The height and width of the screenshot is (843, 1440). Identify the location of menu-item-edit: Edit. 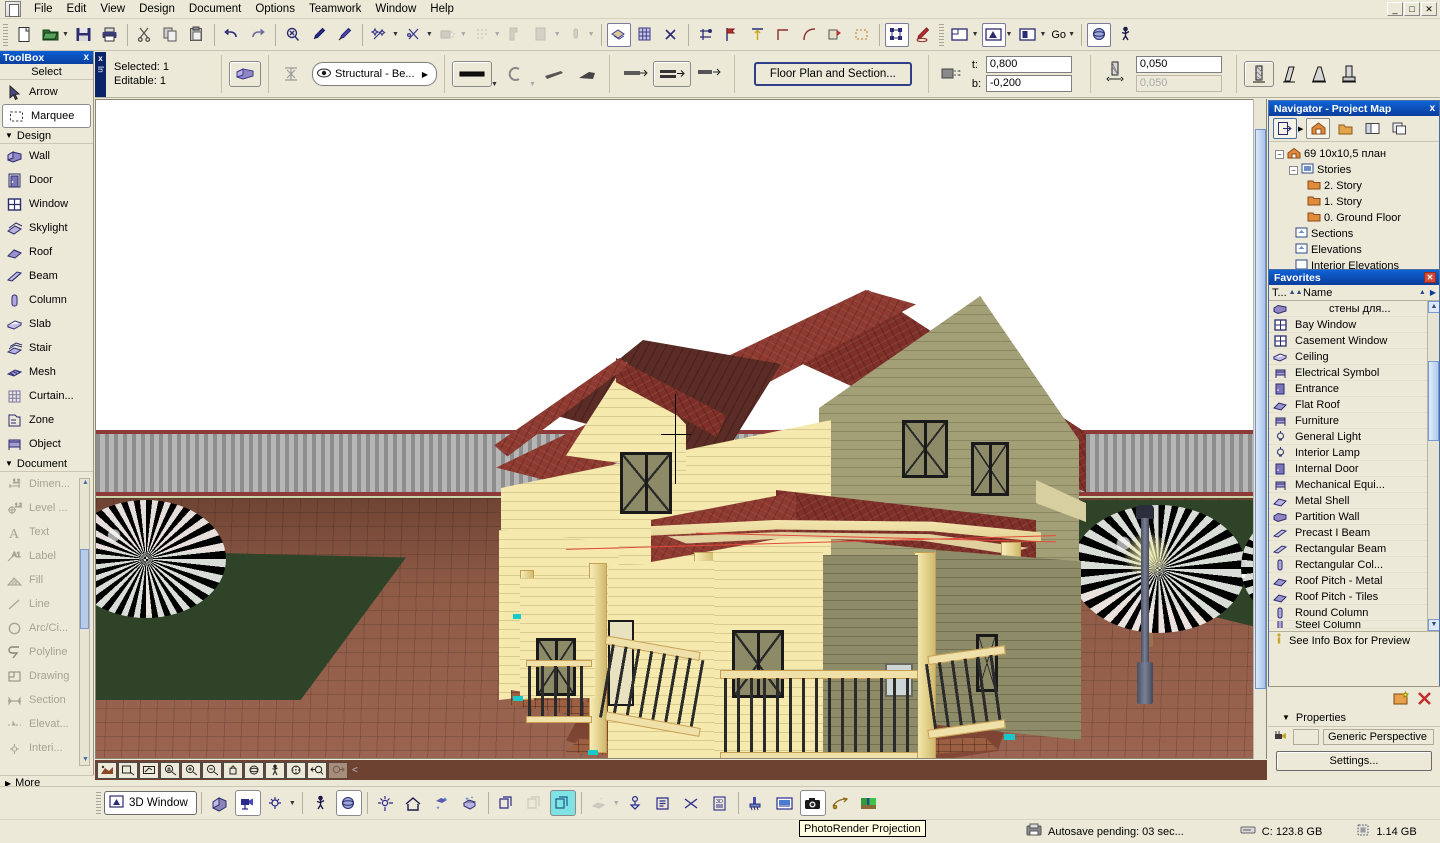
(77, 9).